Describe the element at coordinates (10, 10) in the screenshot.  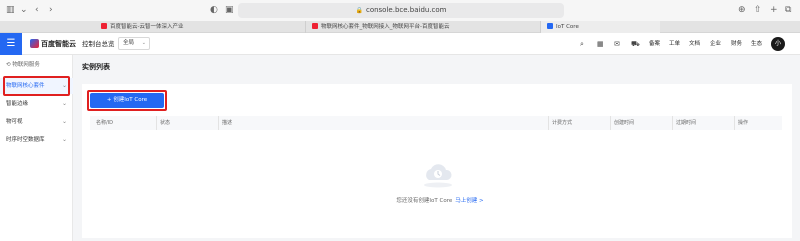
I see `sidebar-toggle-icon: ▥` at that location.